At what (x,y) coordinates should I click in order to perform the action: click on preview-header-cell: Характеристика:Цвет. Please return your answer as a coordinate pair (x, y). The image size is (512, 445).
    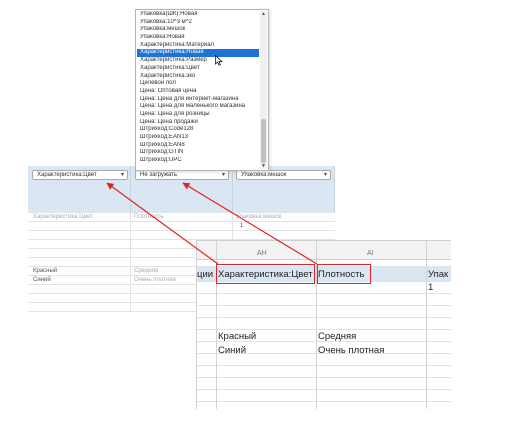
    Looking at the image, I should click on (63, 217).